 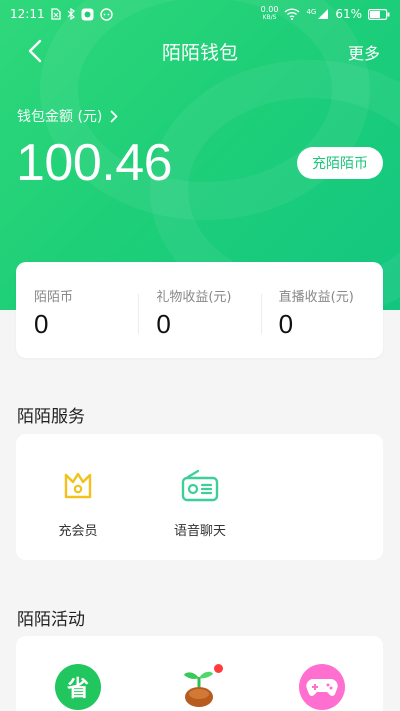 What do you see at coordinates (292, 14) in the screenshot?
I see `wifi-icon` at bounding box center [292, 14].